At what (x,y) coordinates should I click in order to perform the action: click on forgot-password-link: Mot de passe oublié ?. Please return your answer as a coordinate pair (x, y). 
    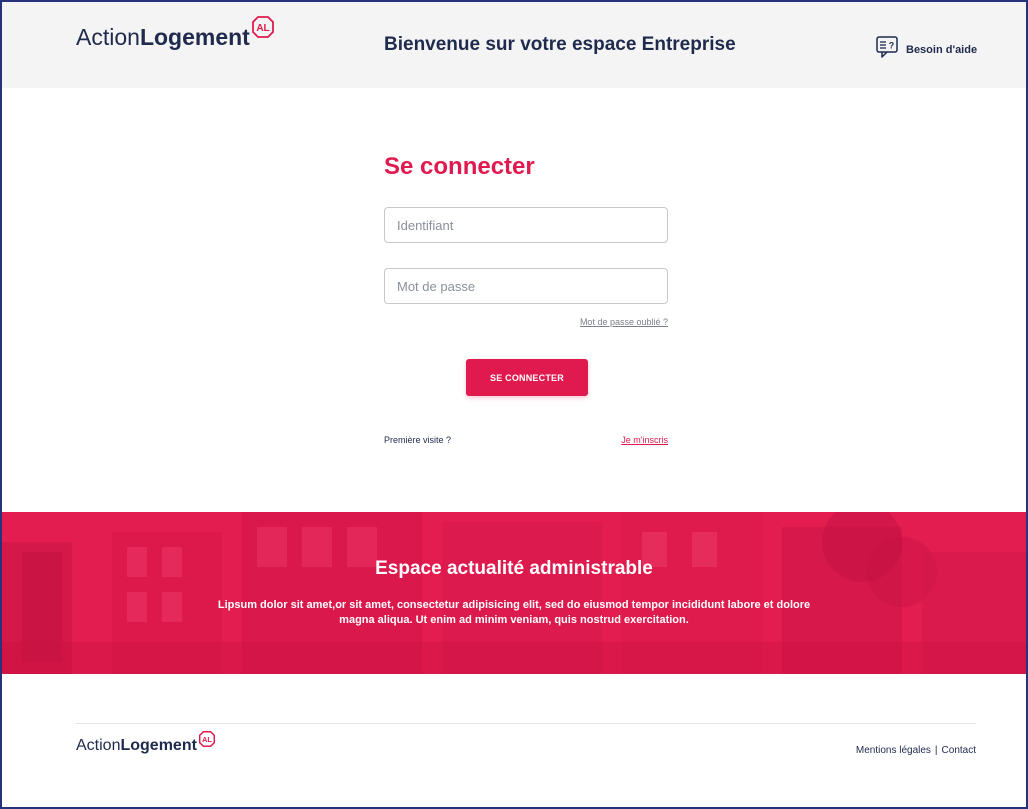
    Looking at the image, I should click on (604, 322).